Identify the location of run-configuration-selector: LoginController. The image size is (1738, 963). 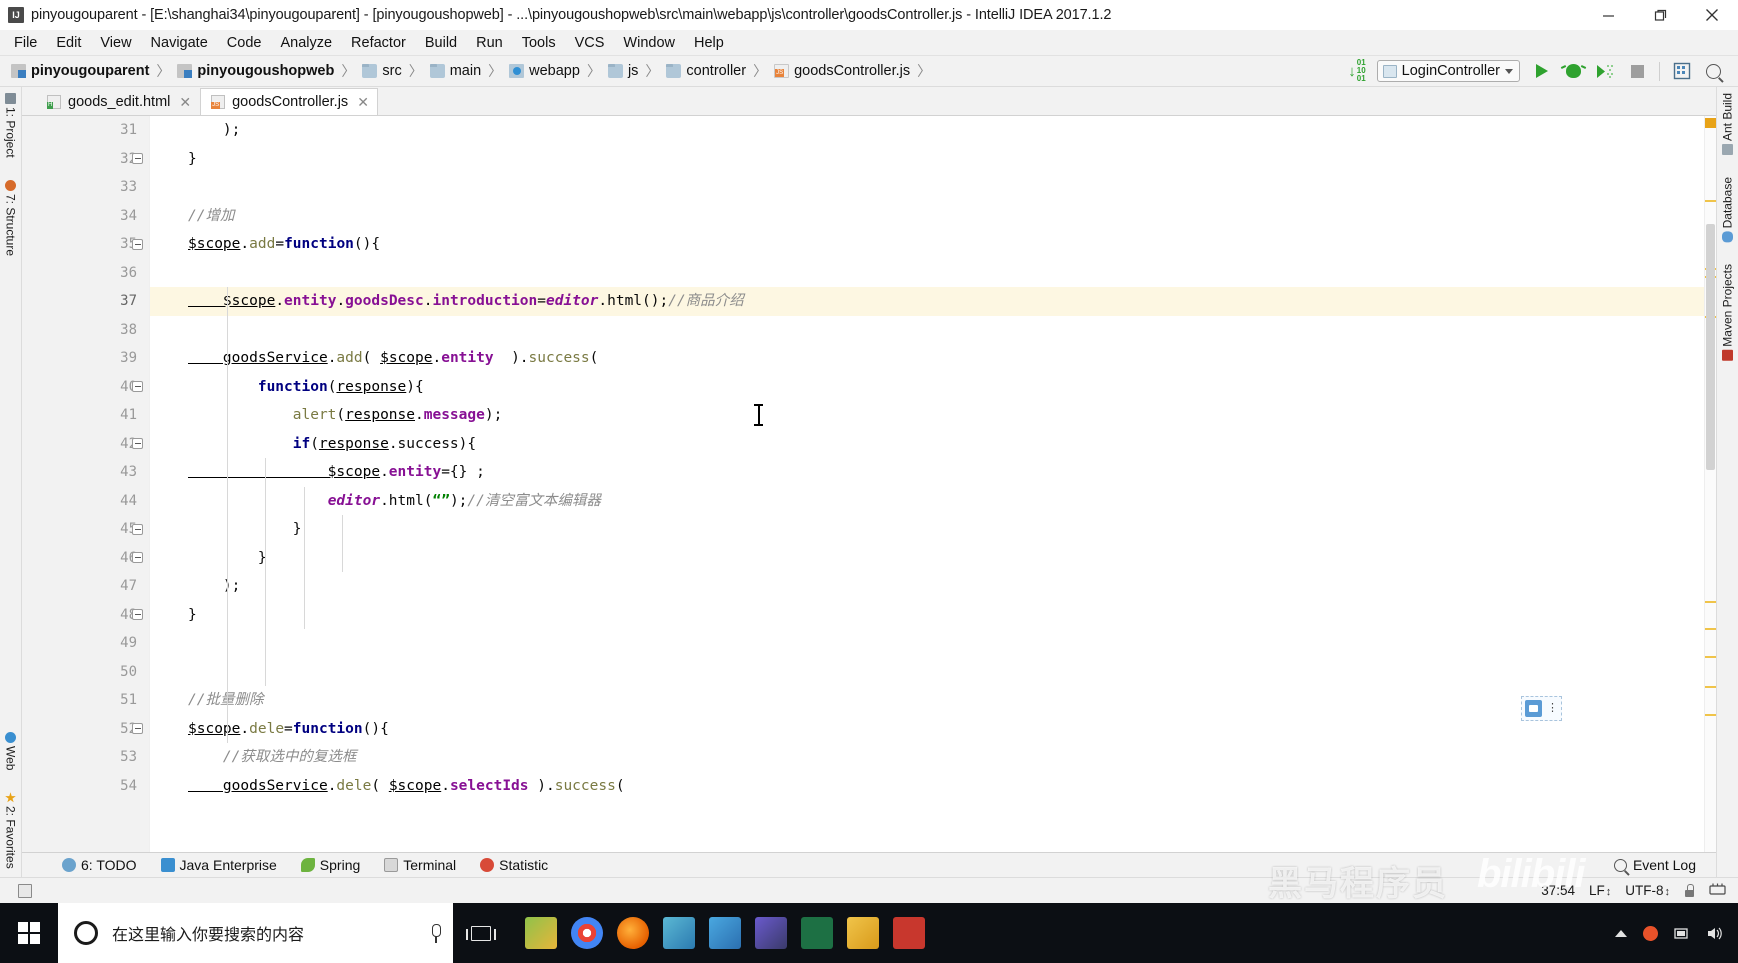
(1448, 71).